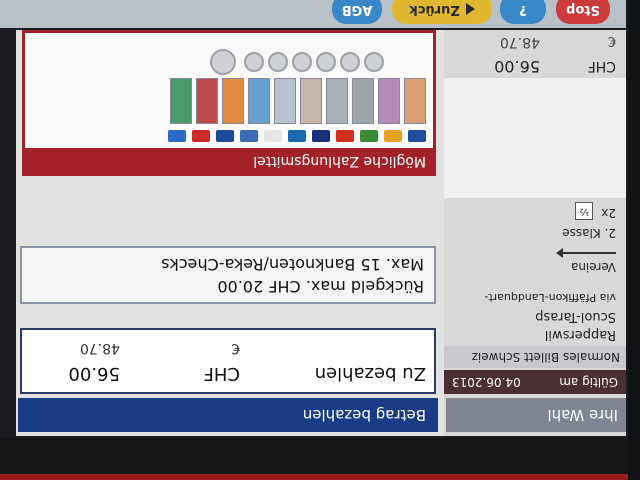 The image size is (640, 480). Describe the element at coordinates (417, 136) in the screenshot. I see `maestro-card-icon` at that location.